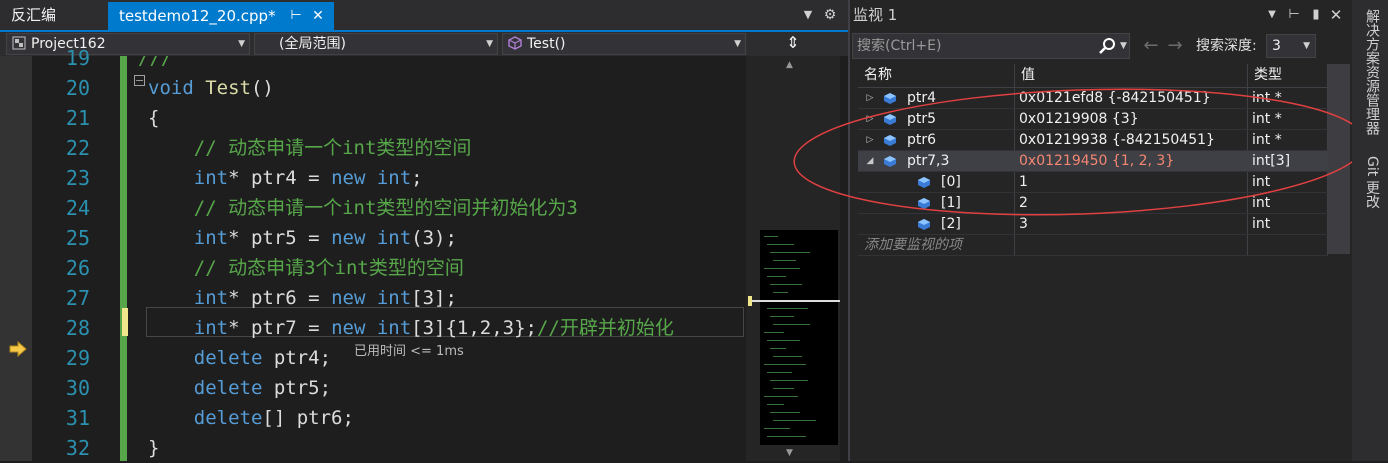 The height and width of the screenshot is (463, 1388). What do you see at coordinates (376, 44) in the screenshot?
I see `scope-dropdown: (全局范围) ▼` at bounding box center [376, 44].